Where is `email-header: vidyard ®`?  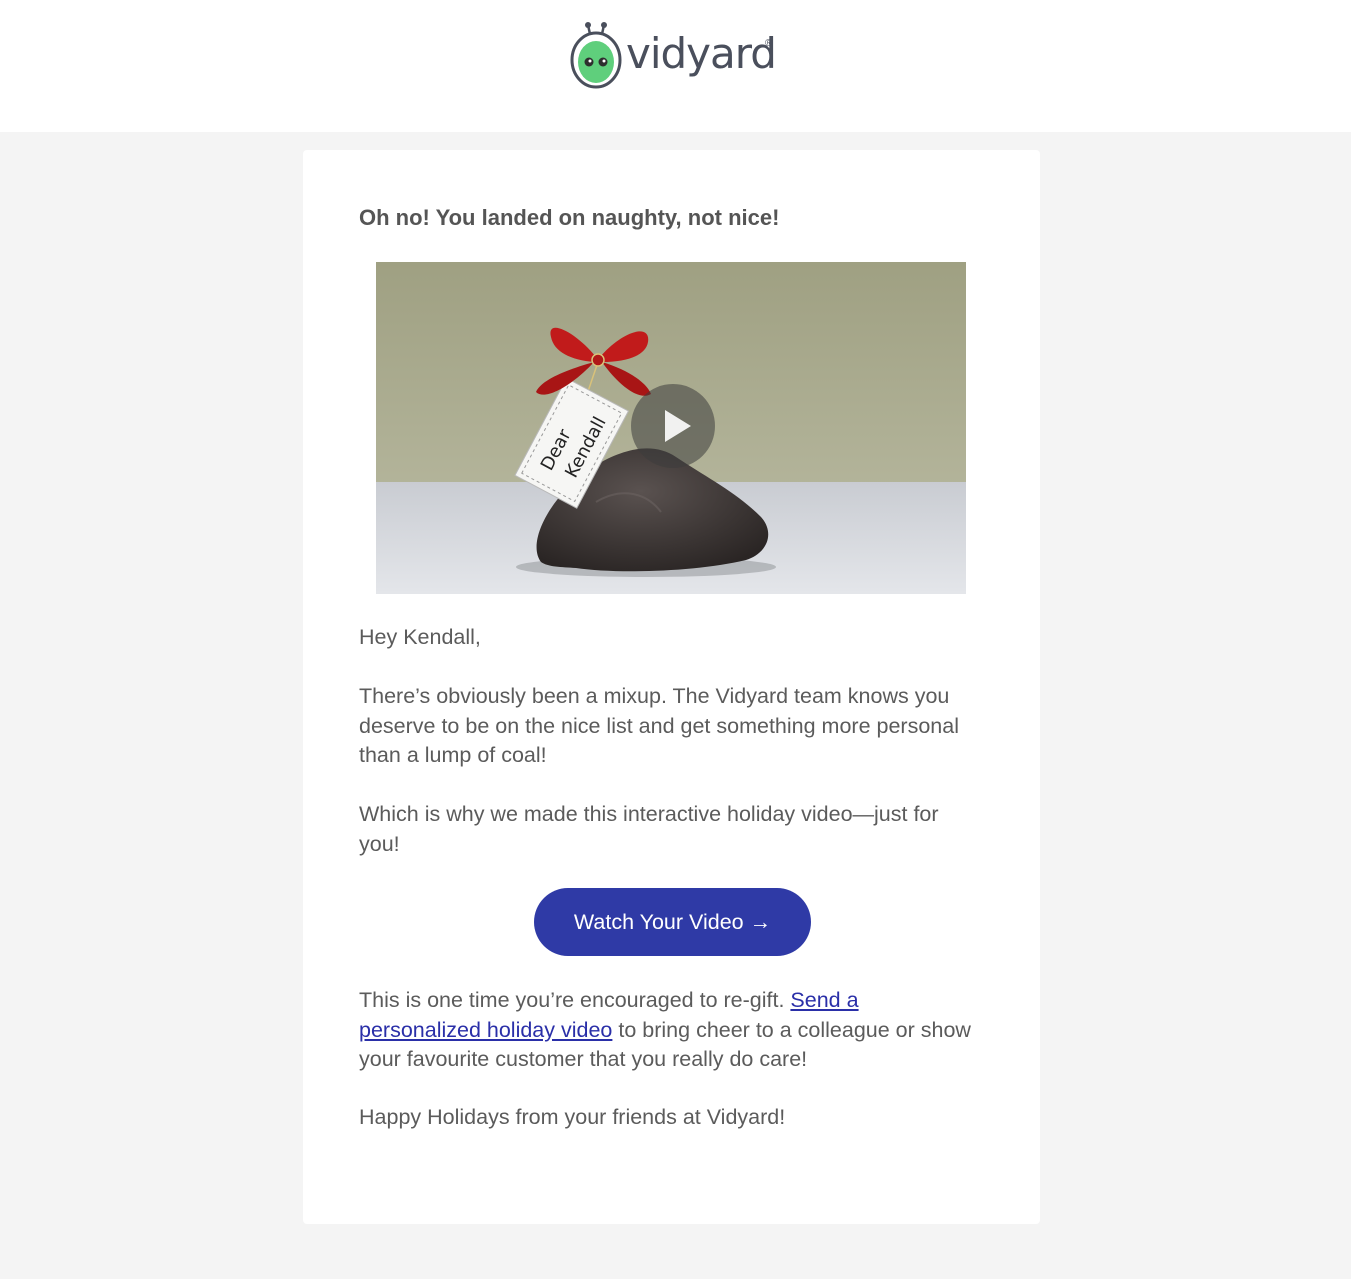
email-header: vidyard ® is located at coordinates (675, 66).